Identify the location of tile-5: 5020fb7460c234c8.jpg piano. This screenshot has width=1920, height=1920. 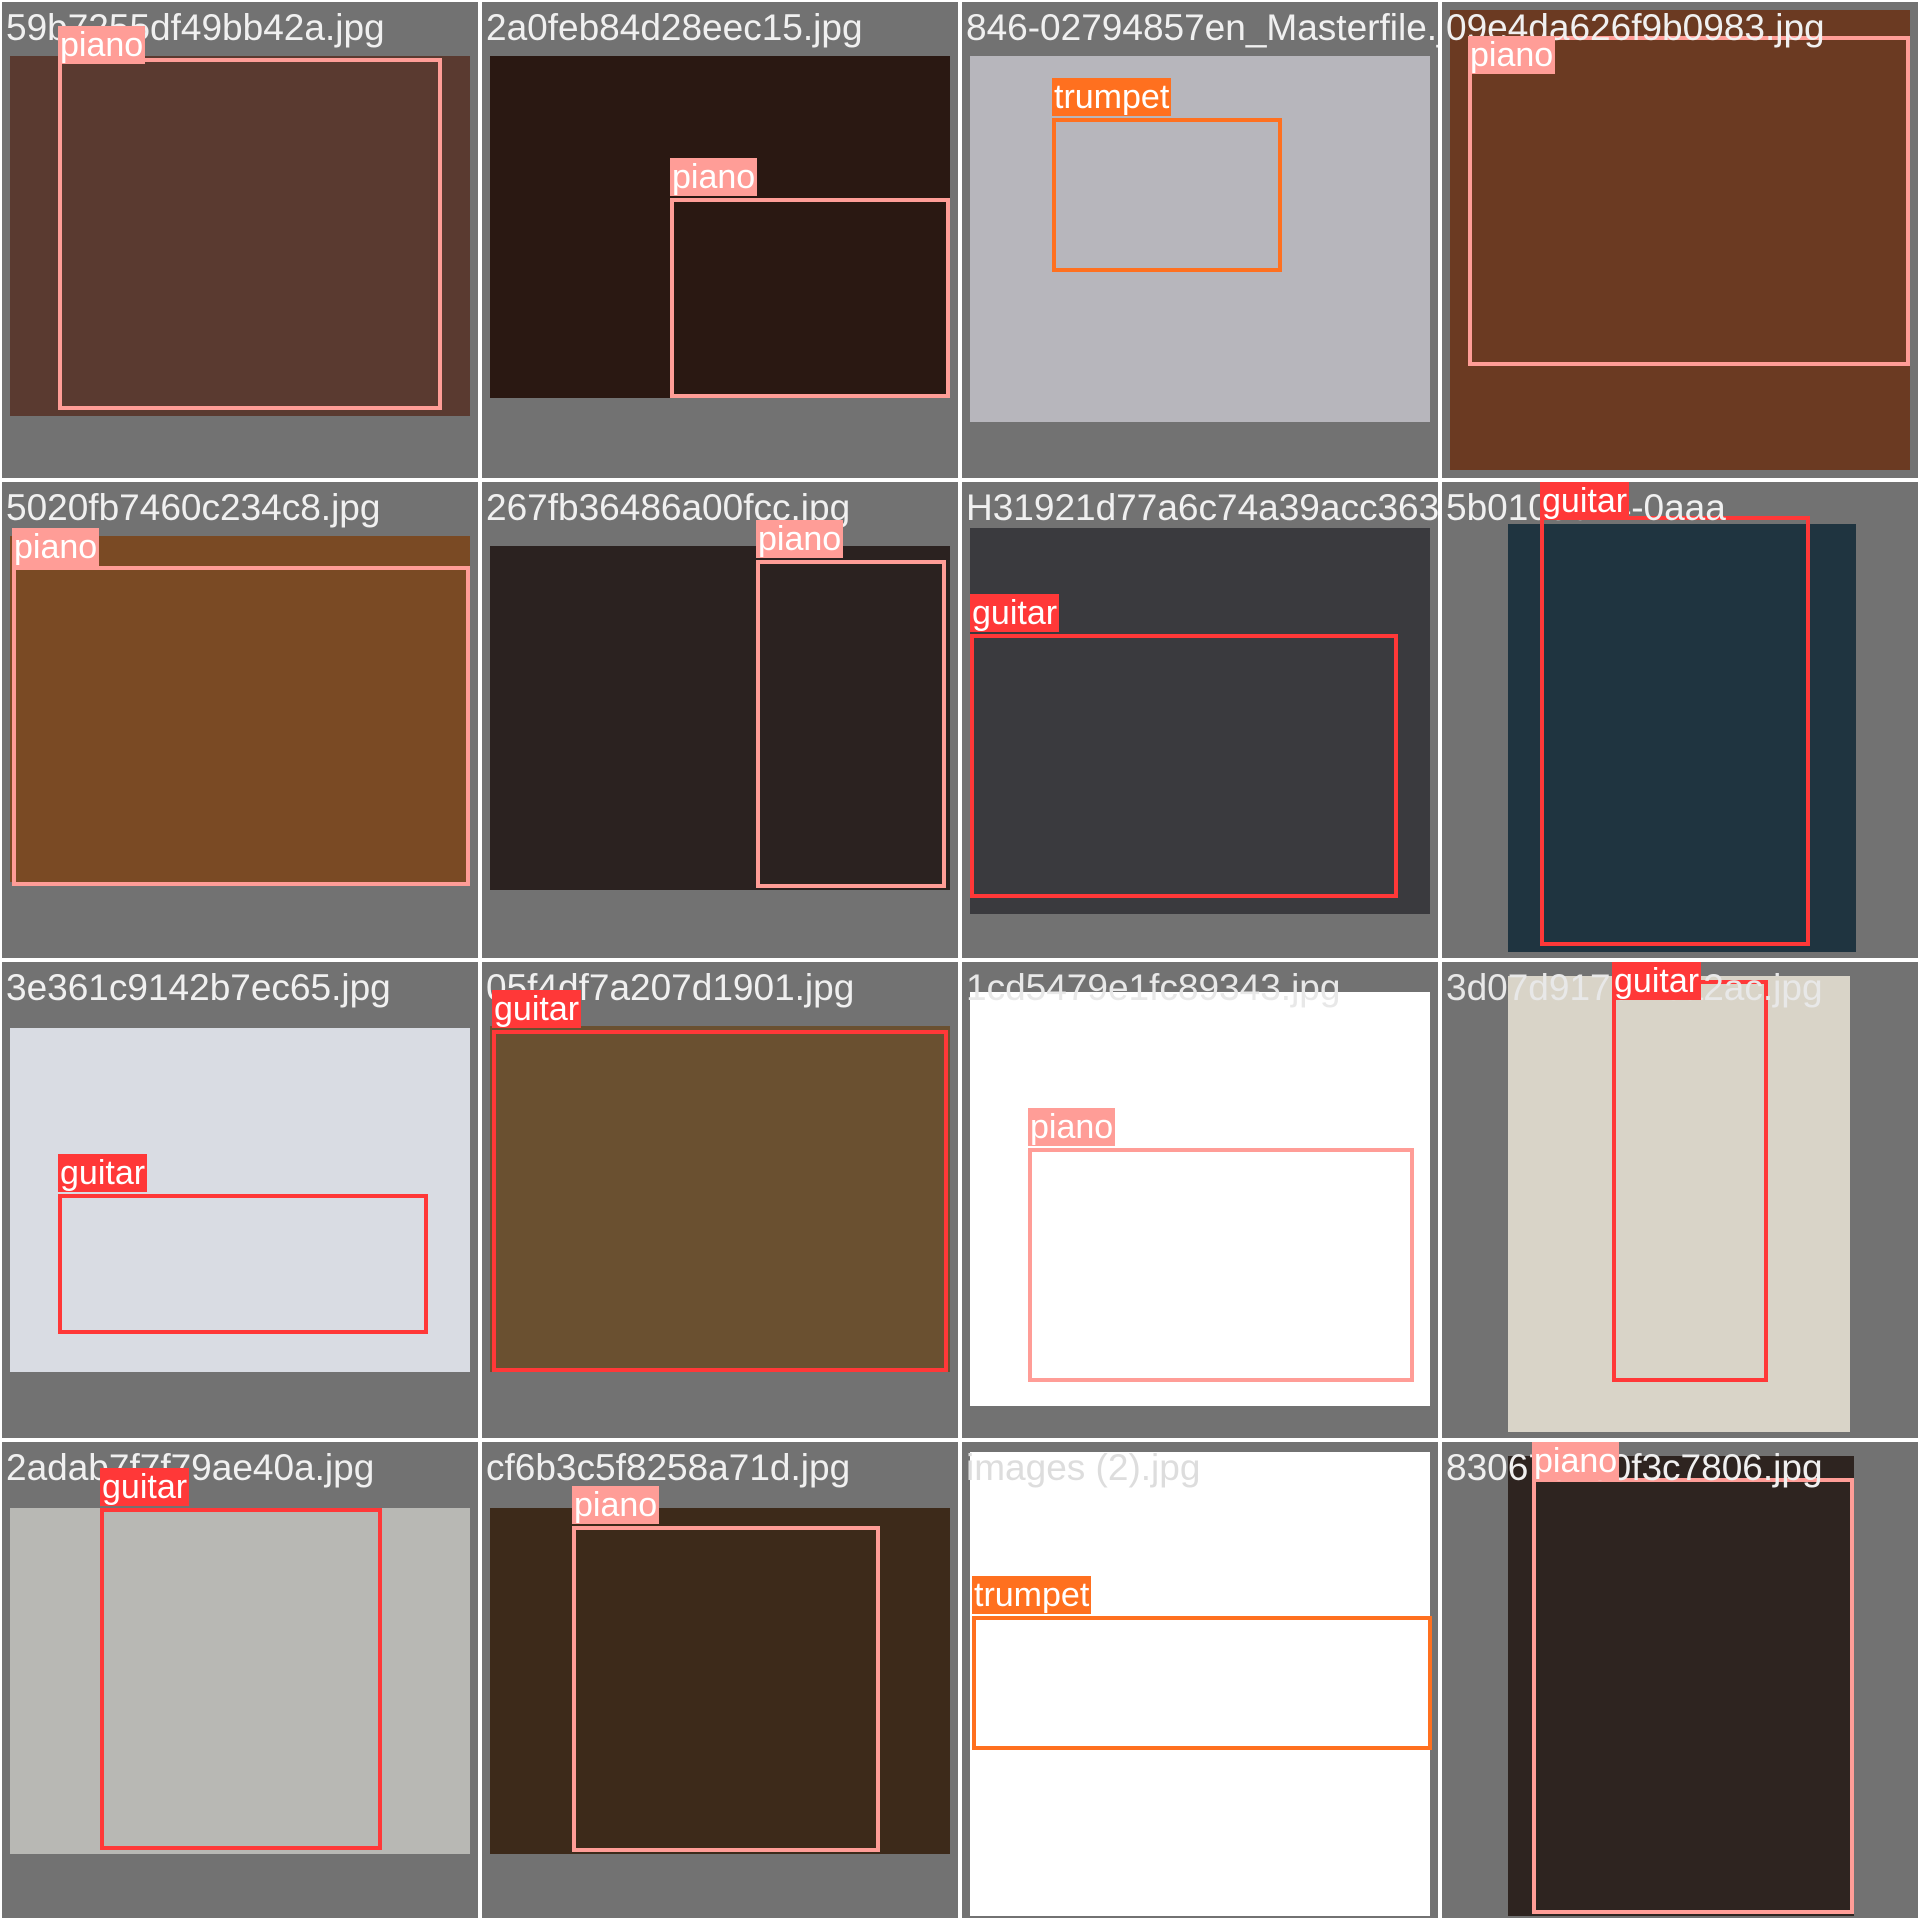
(240, 720).